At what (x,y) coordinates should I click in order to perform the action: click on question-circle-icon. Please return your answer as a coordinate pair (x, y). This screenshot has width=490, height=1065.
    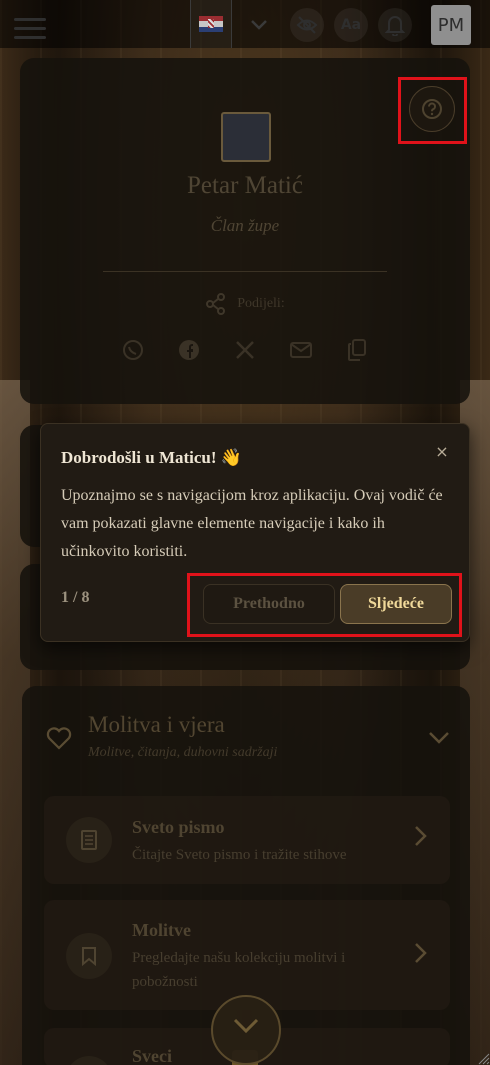
    Looking at the image, I should click on (432, 109).